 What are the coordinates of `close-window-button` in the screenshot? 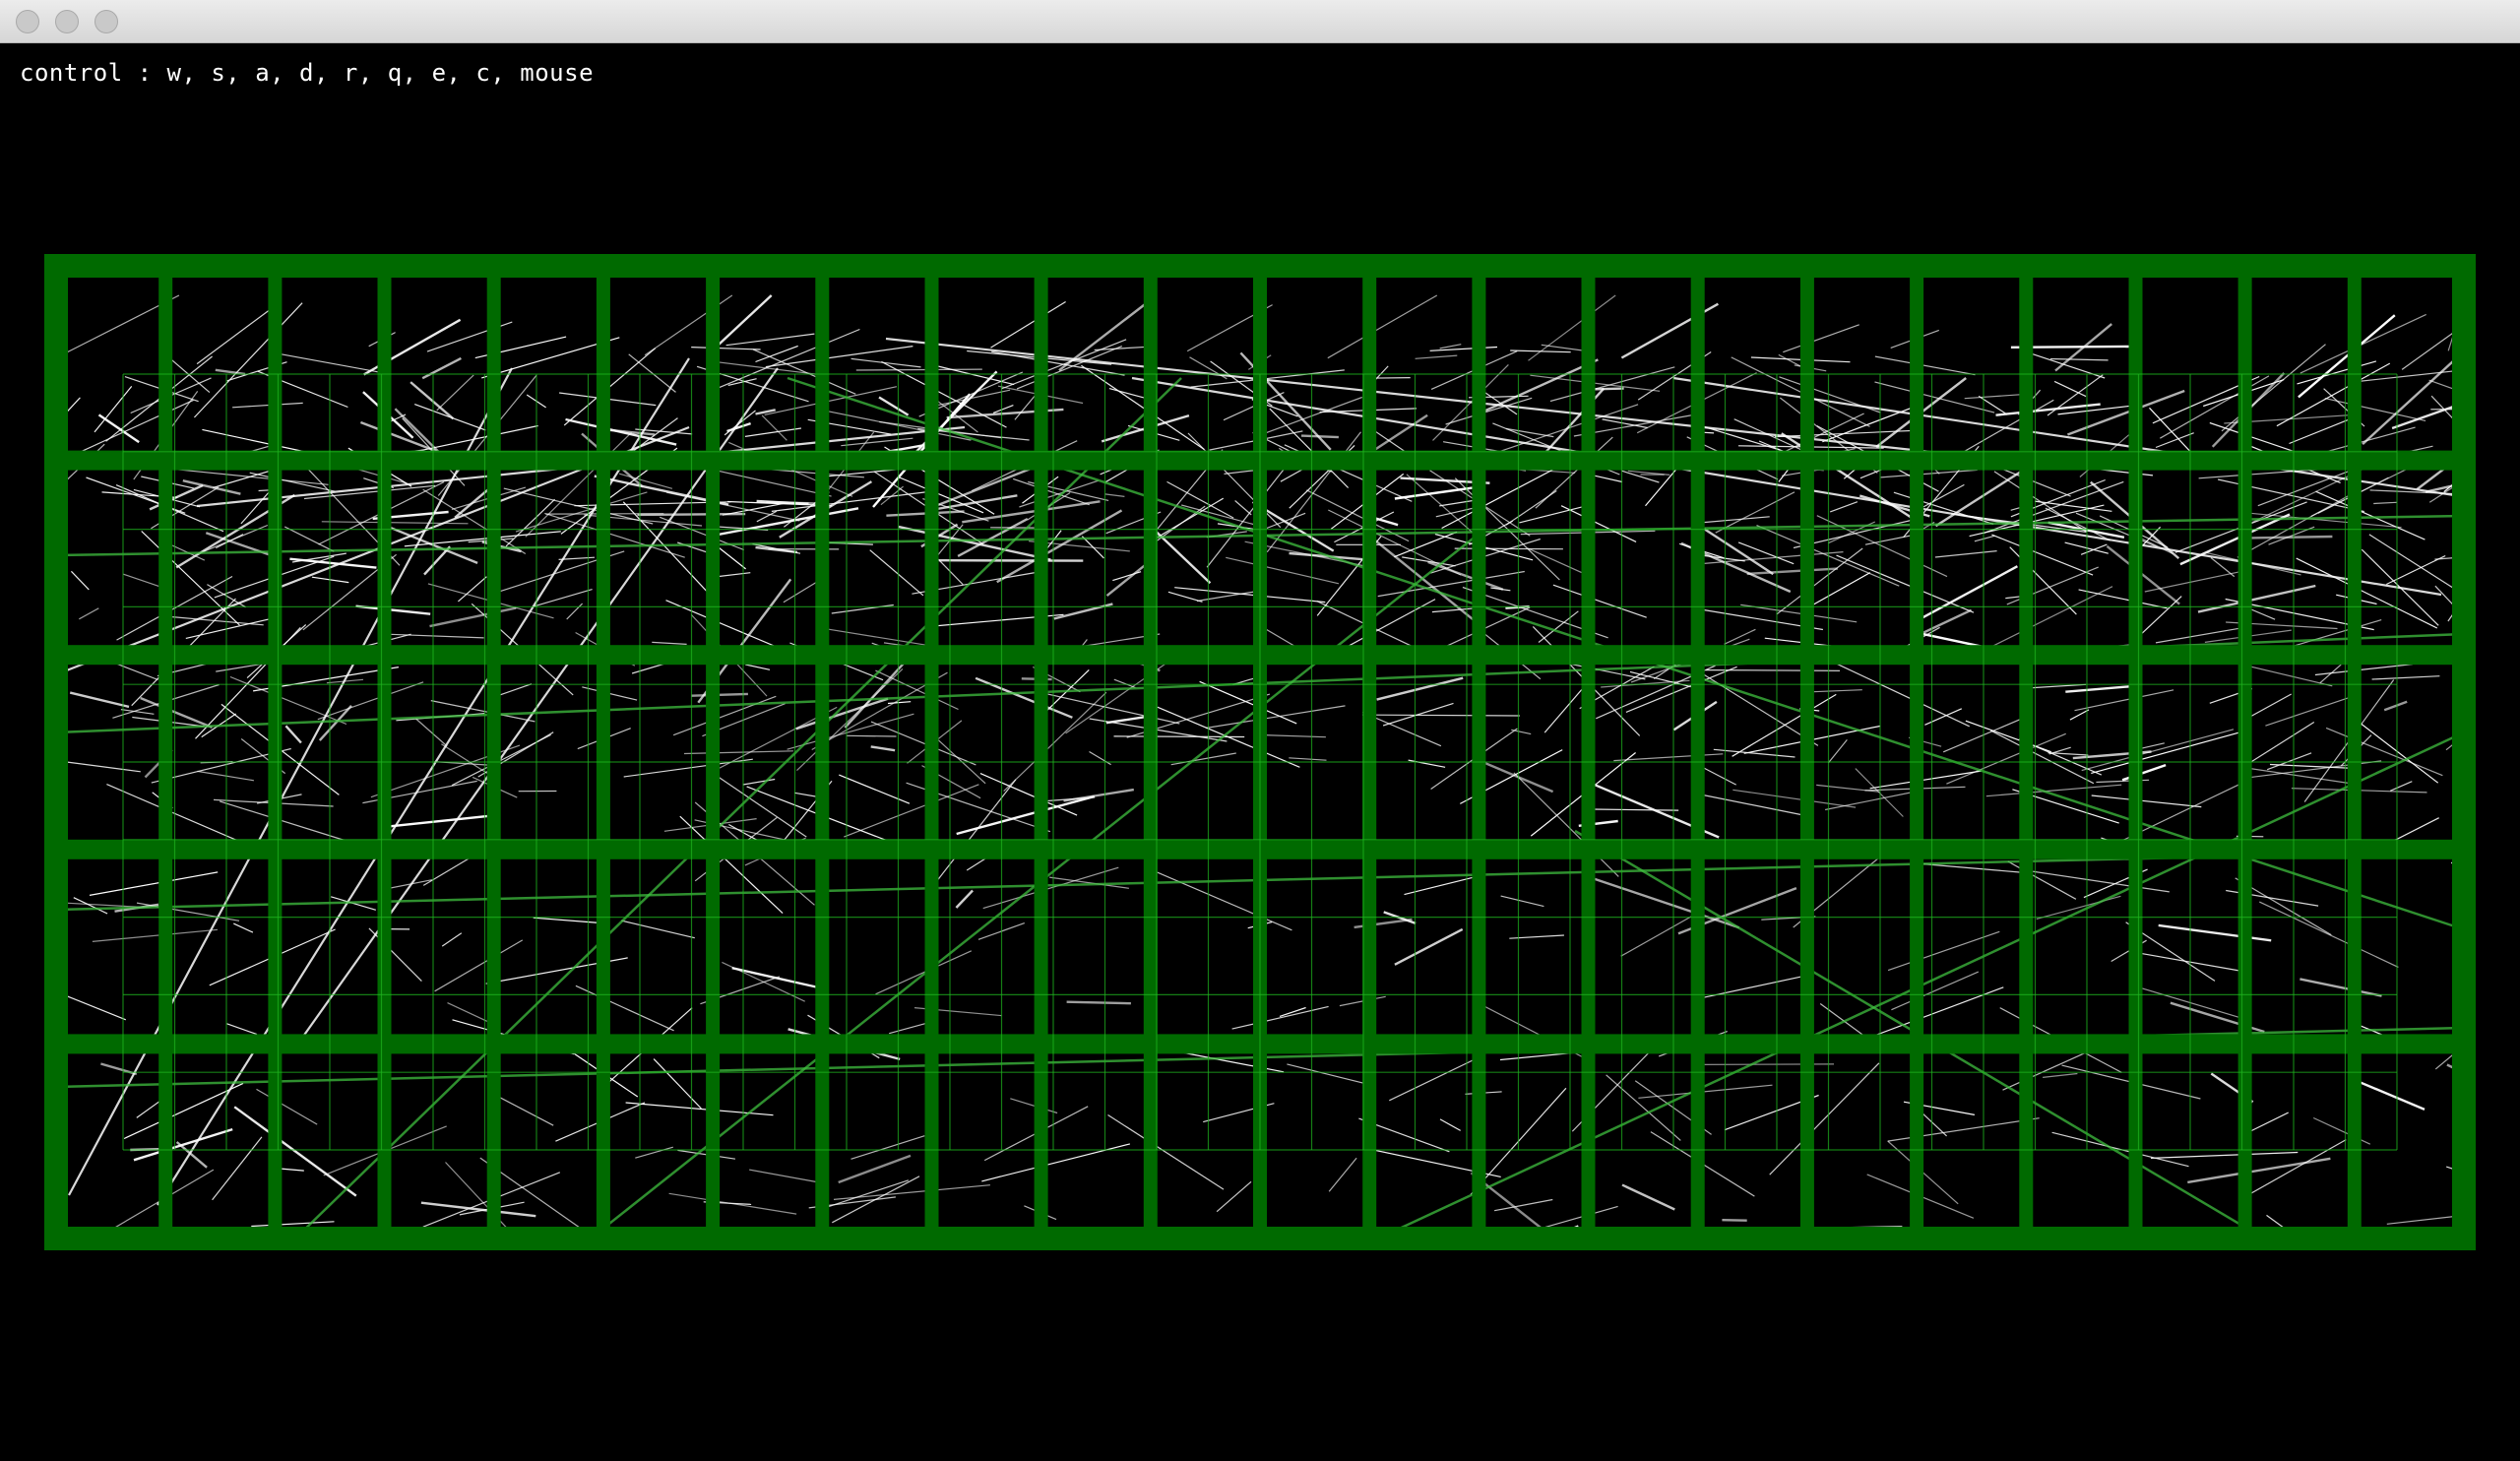 It's located at (27, 21).